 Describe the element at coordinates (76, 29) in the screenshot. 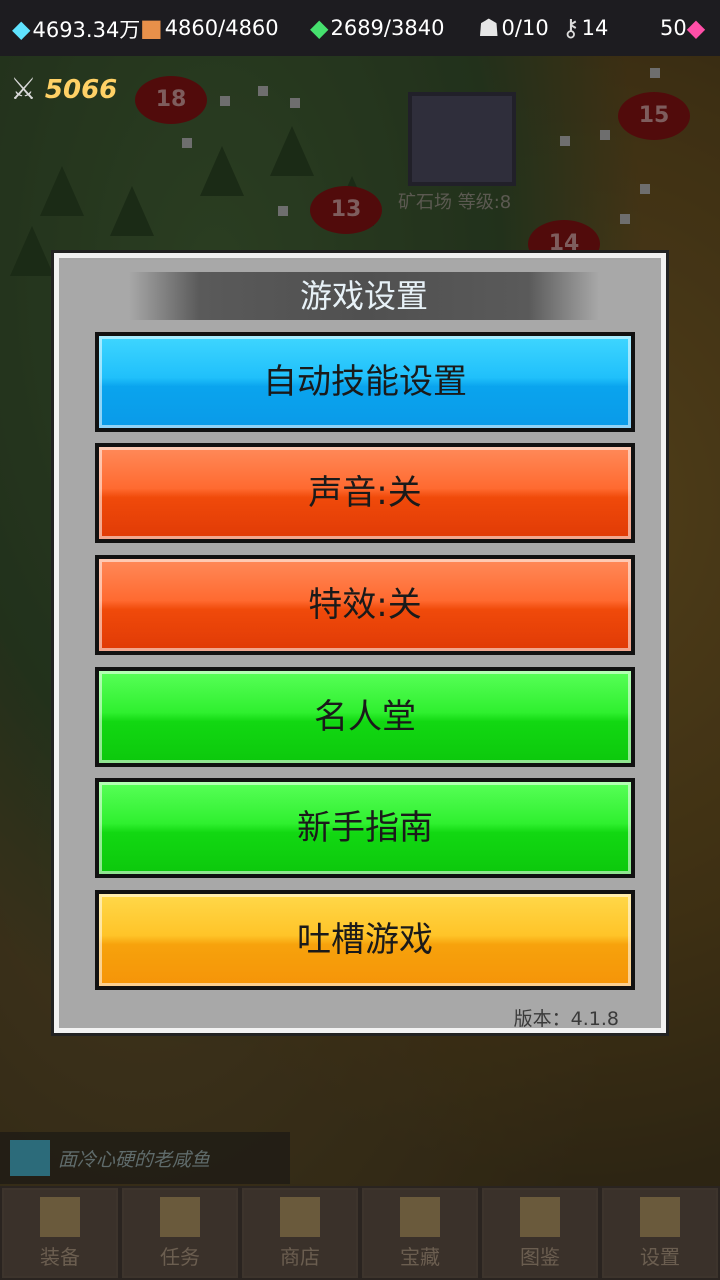

I see `resource-diamond: ◆ 4693.34万` at that location.